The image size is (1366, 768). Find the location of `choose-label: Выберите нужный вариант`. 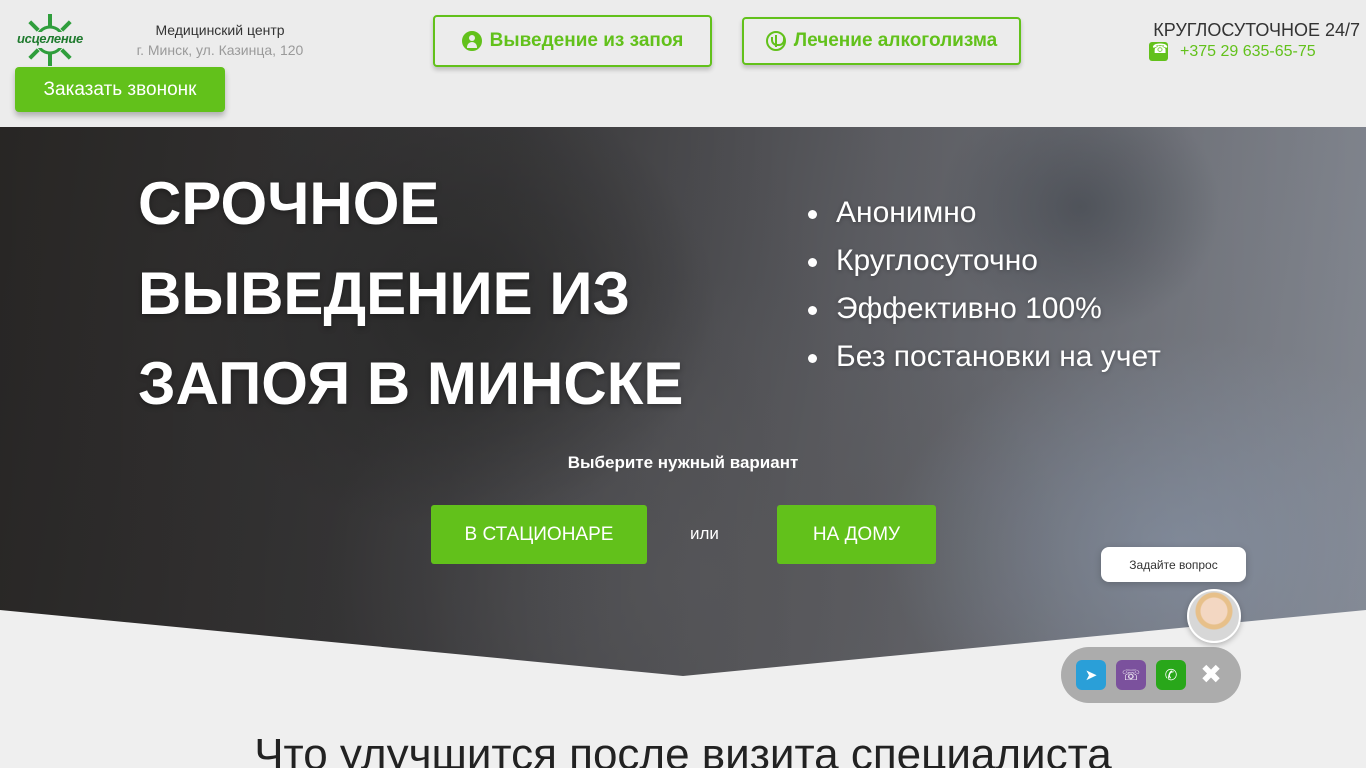

choose-label: Выберите нужный вариант is located at coordinates (683, 462).